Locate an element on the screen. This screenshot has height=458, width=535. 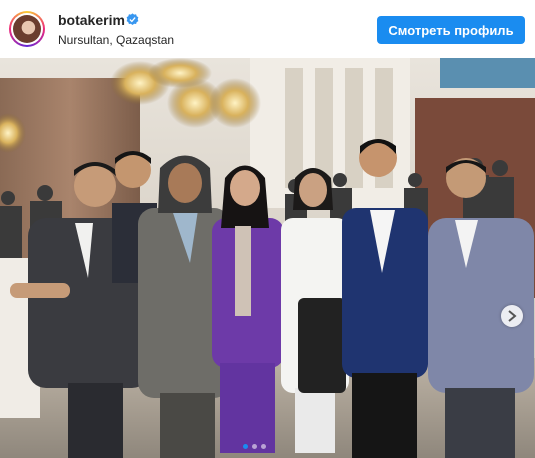
carousel-next-button is located at coordinates (512, 316).